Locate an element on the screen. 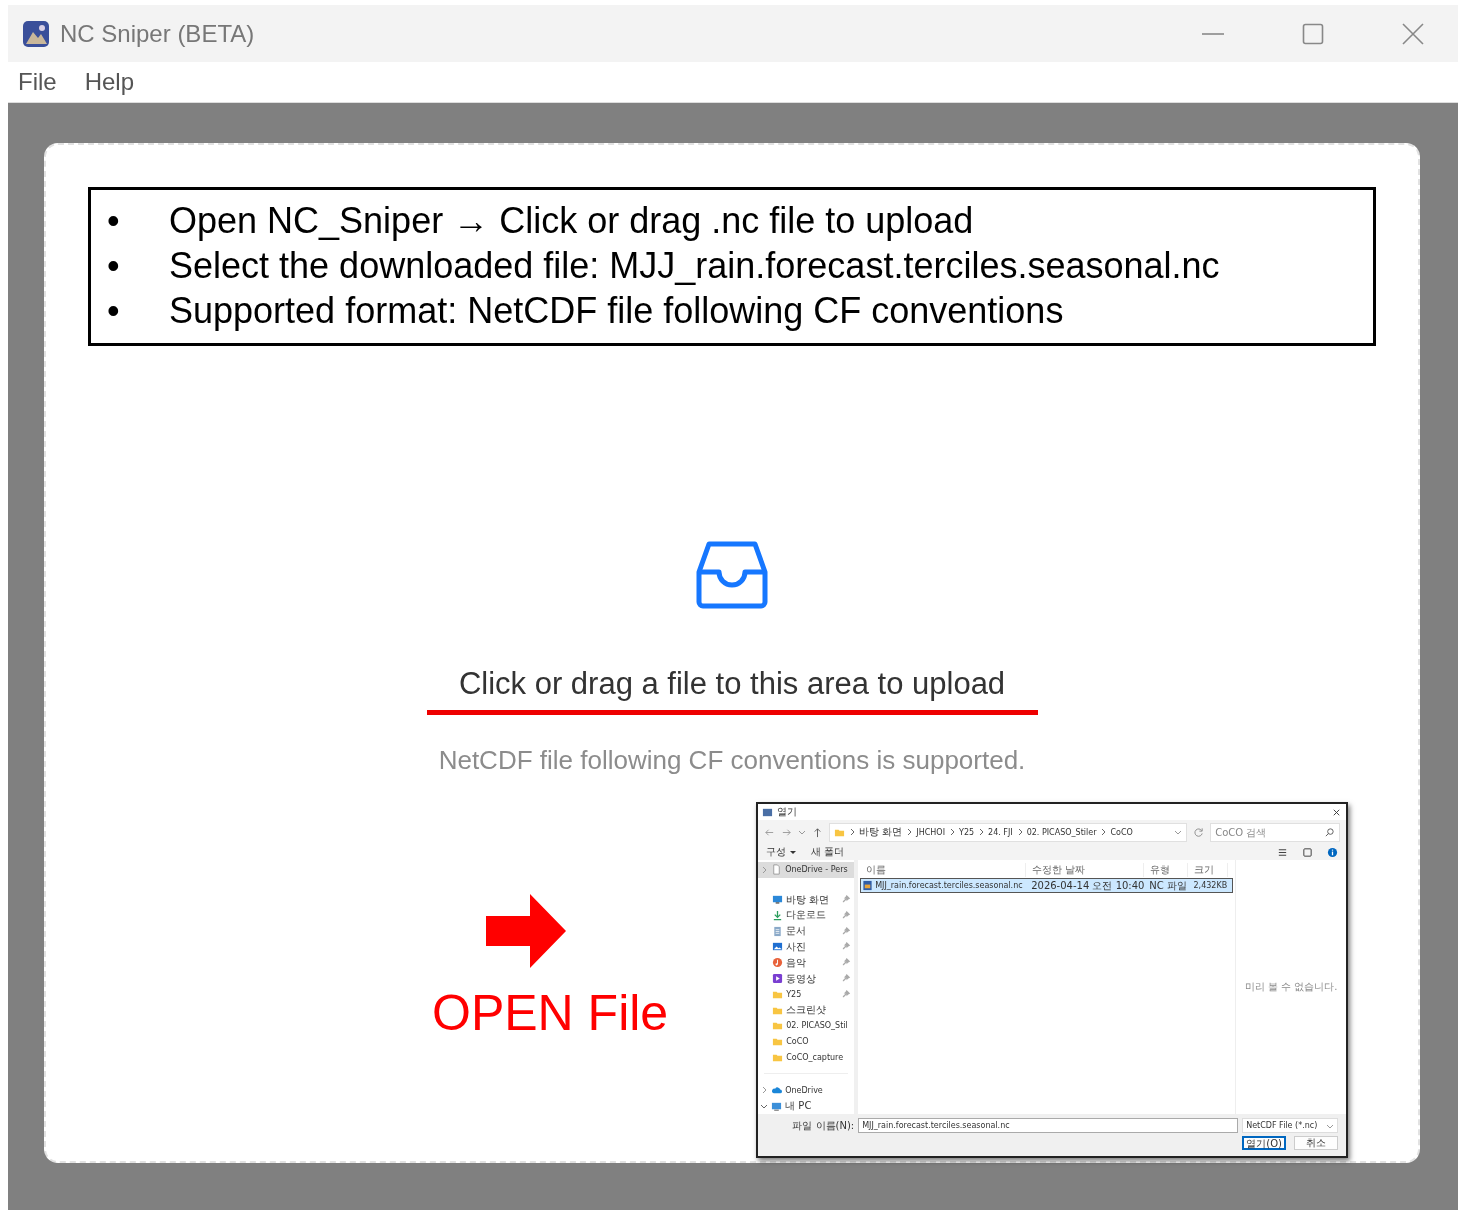 This screenshot has height=1210, width=1460. dialog-title: 열기 is located at coordinates (787, 812).